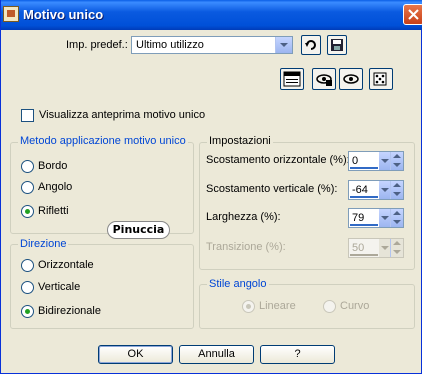  What do you see at coordinates (66, 265) in the screenshot?
I see `radio-orizzontale-label: Orizzontale` at bounding box center [66, 265].